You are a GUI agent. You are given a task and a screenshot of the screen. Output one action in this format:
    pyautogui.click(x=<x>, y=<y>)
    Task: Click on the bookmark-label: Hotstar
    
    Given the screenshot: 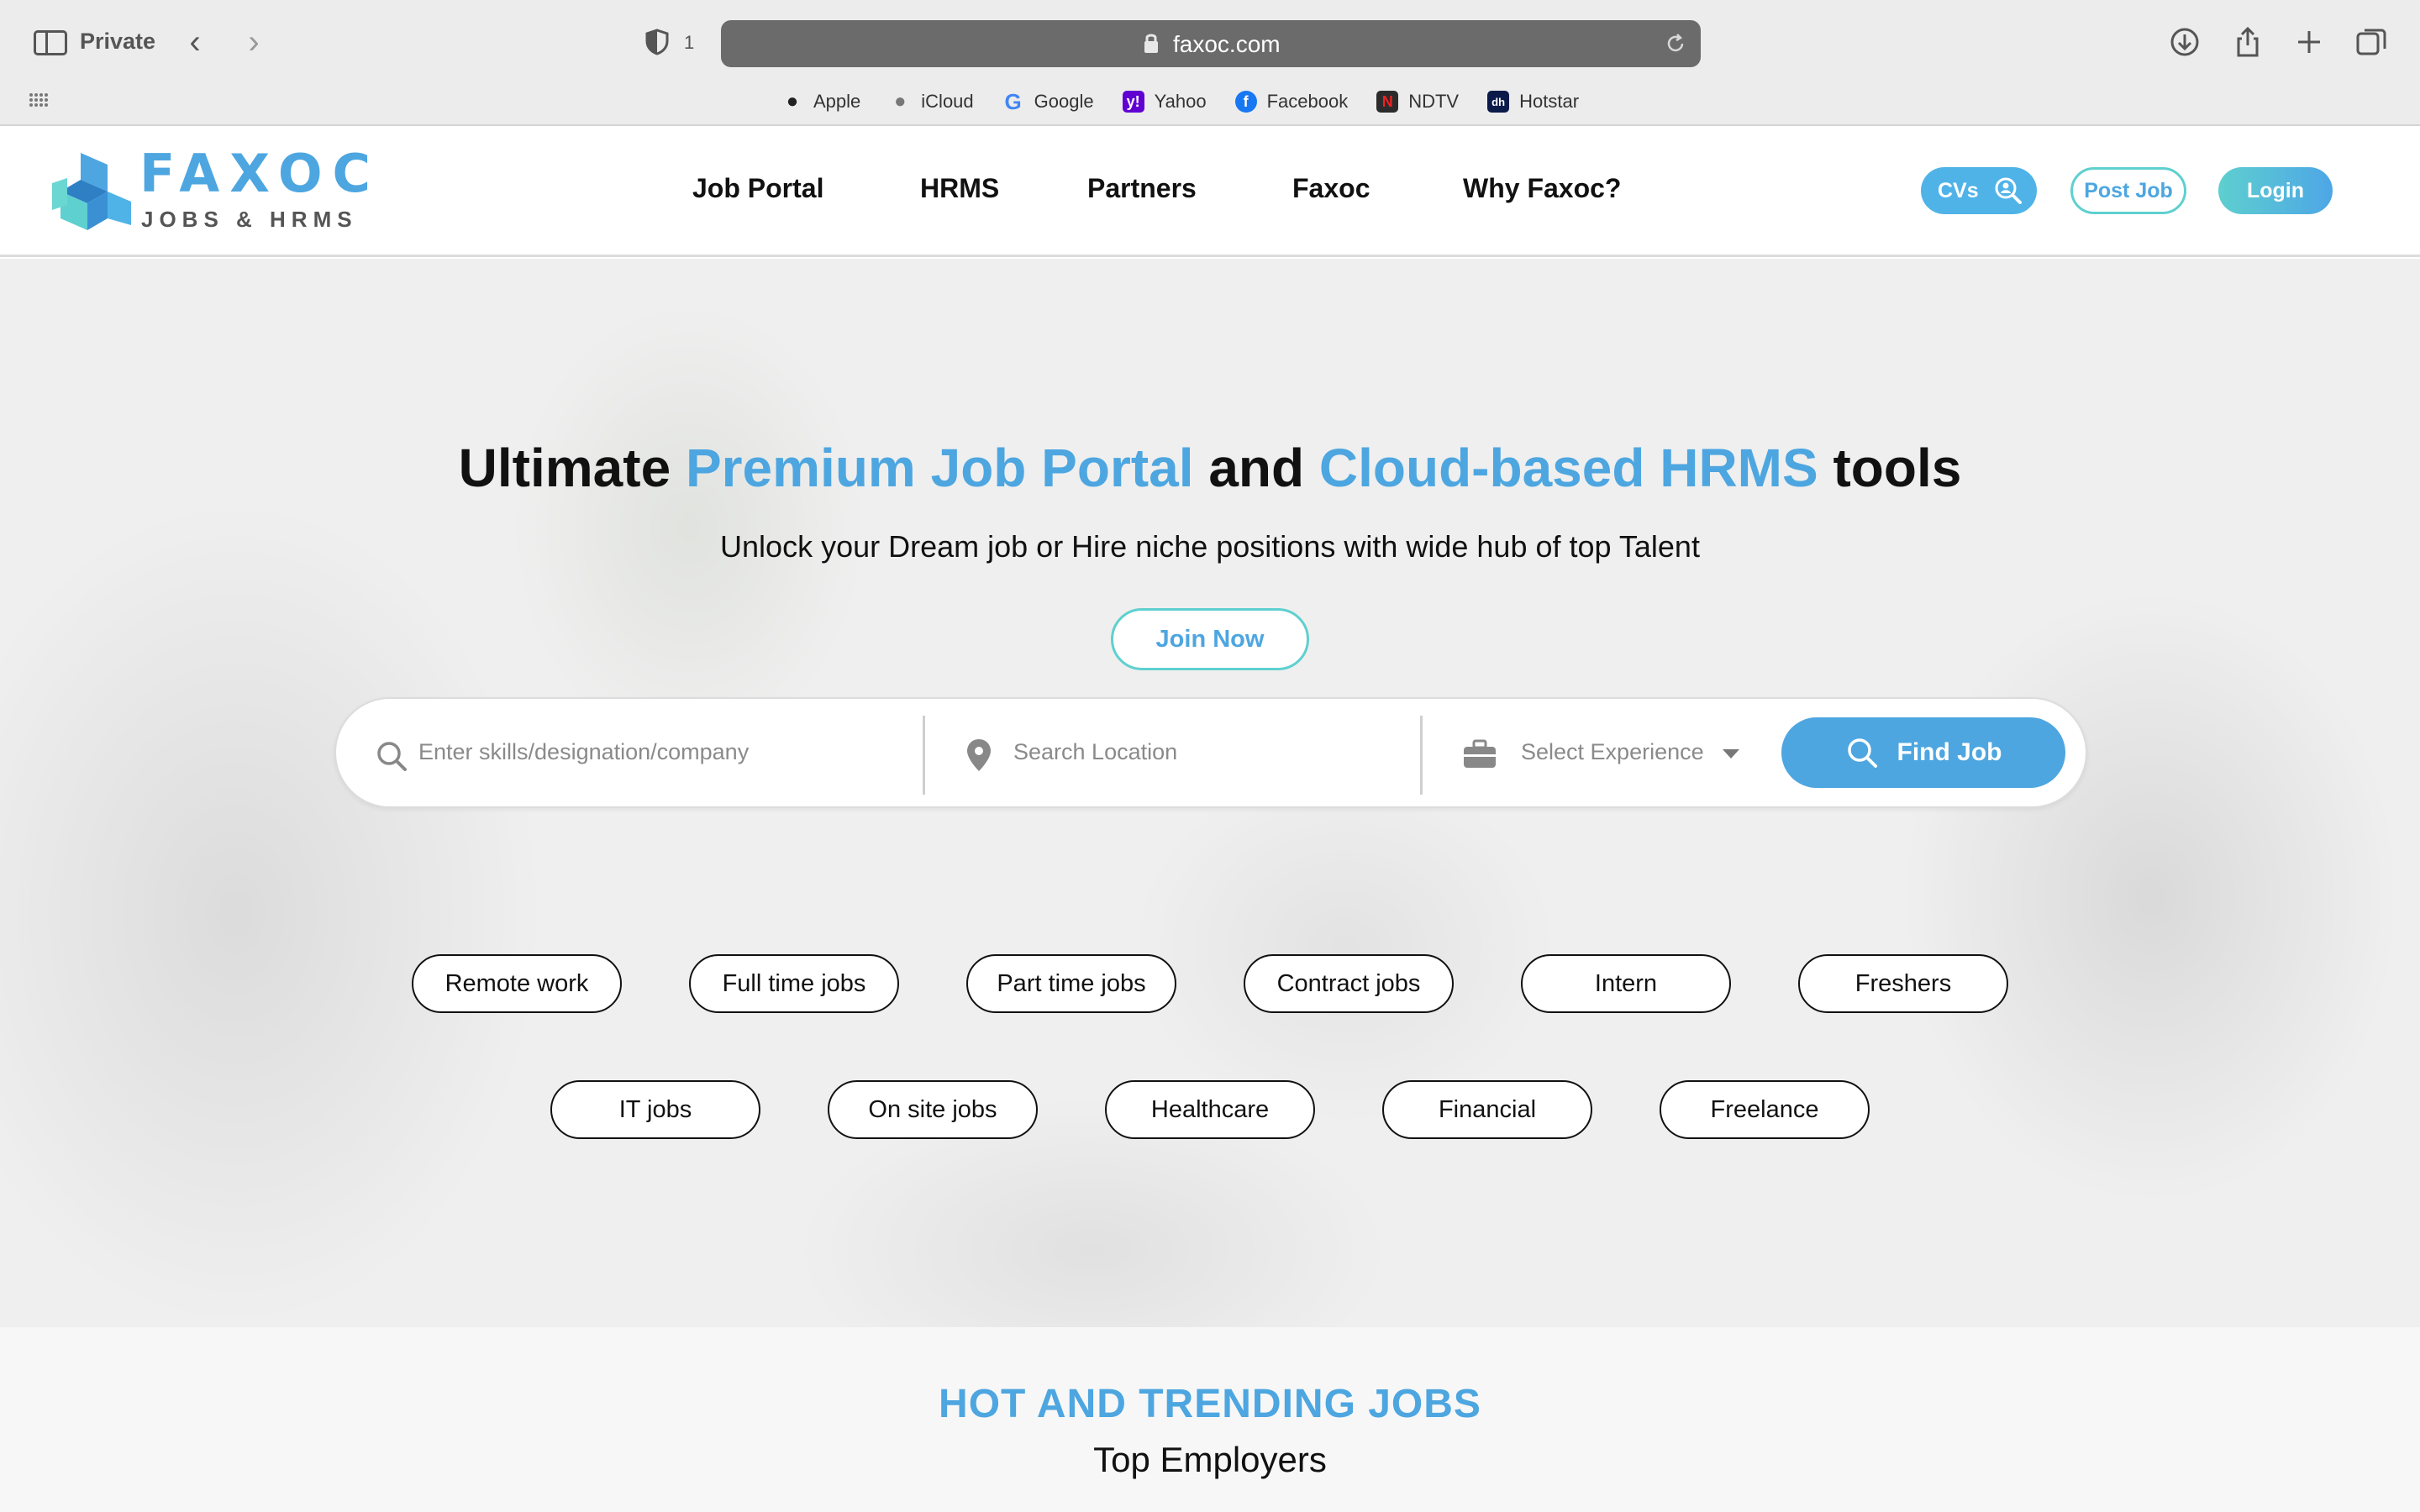 What is the action you would take?
    pyautogui.click(x=1549, y=101)
    